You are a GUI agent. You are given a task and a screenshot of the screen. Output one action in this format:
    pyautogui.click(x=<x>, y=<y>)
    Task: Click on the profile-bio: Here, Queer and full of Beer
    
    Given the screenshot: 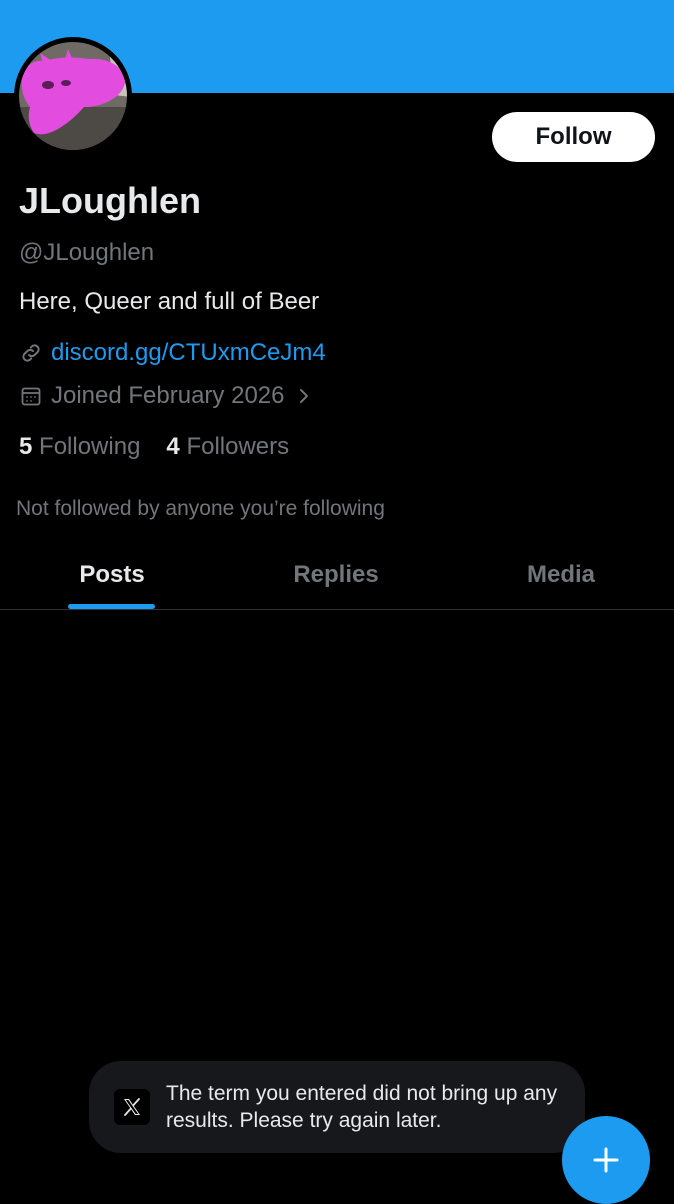 What is the action you would take?
    pyautogui.click(x=169, y=301)
    